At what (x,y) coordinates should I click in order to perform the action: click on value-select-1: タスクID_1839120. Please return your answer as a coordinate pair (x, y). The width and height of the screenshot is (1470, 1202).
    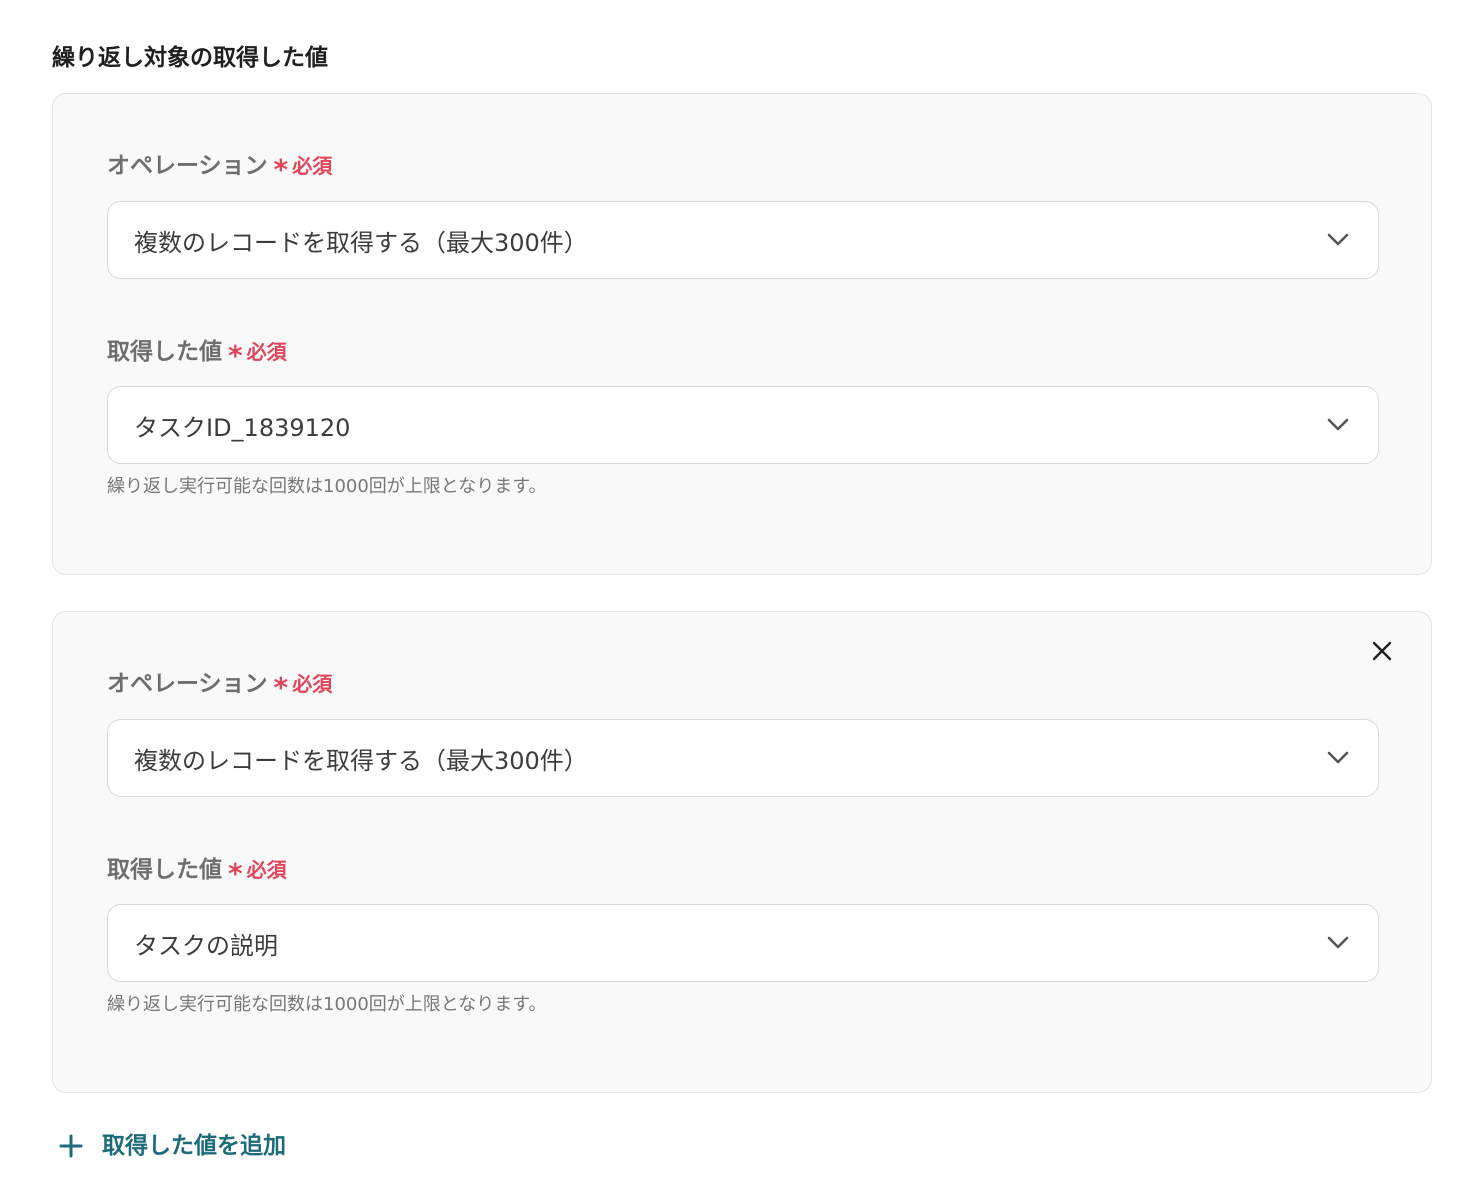
    Looking at the image, I should click on (743, 425).